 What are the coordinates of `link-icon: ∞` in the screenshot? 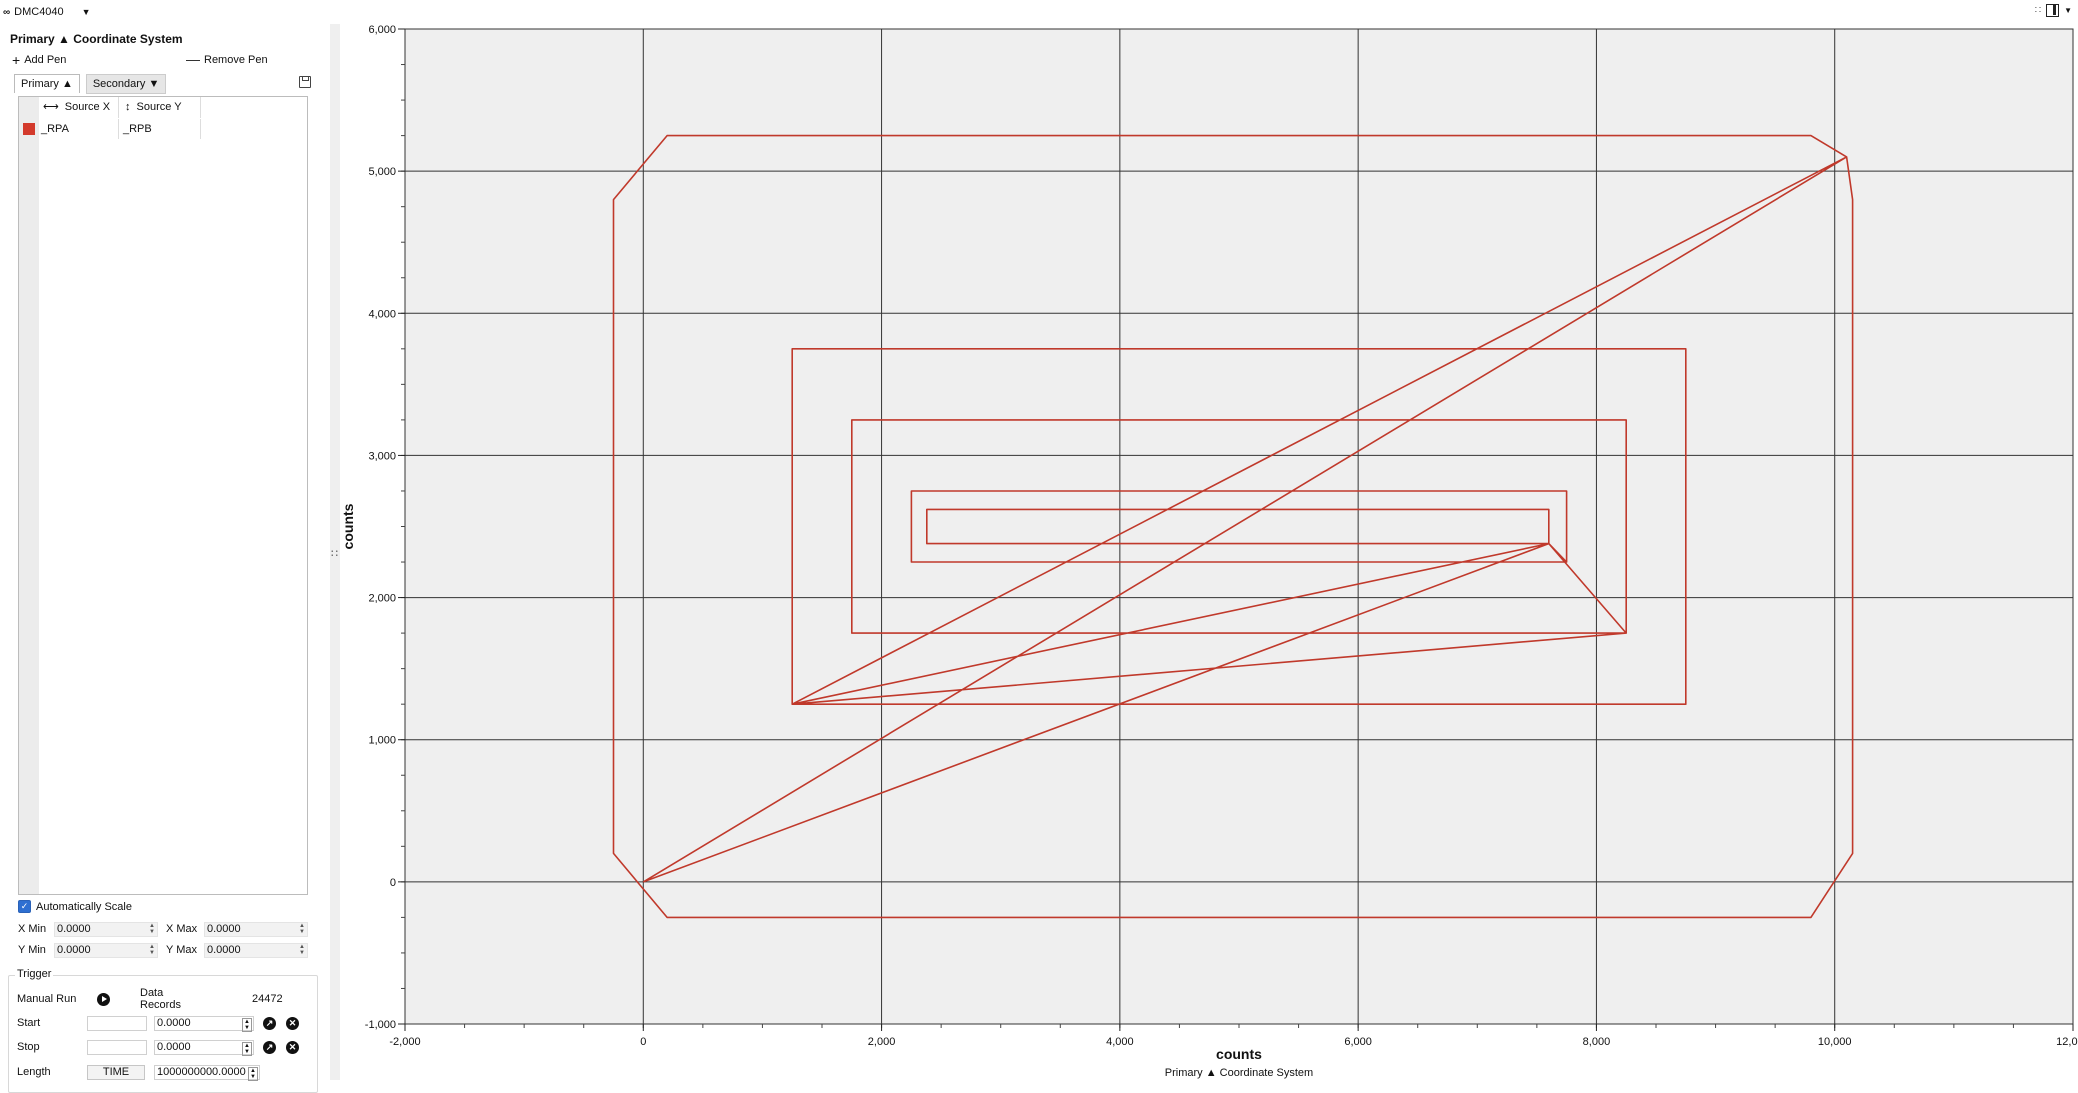 It's located at (7, 12).